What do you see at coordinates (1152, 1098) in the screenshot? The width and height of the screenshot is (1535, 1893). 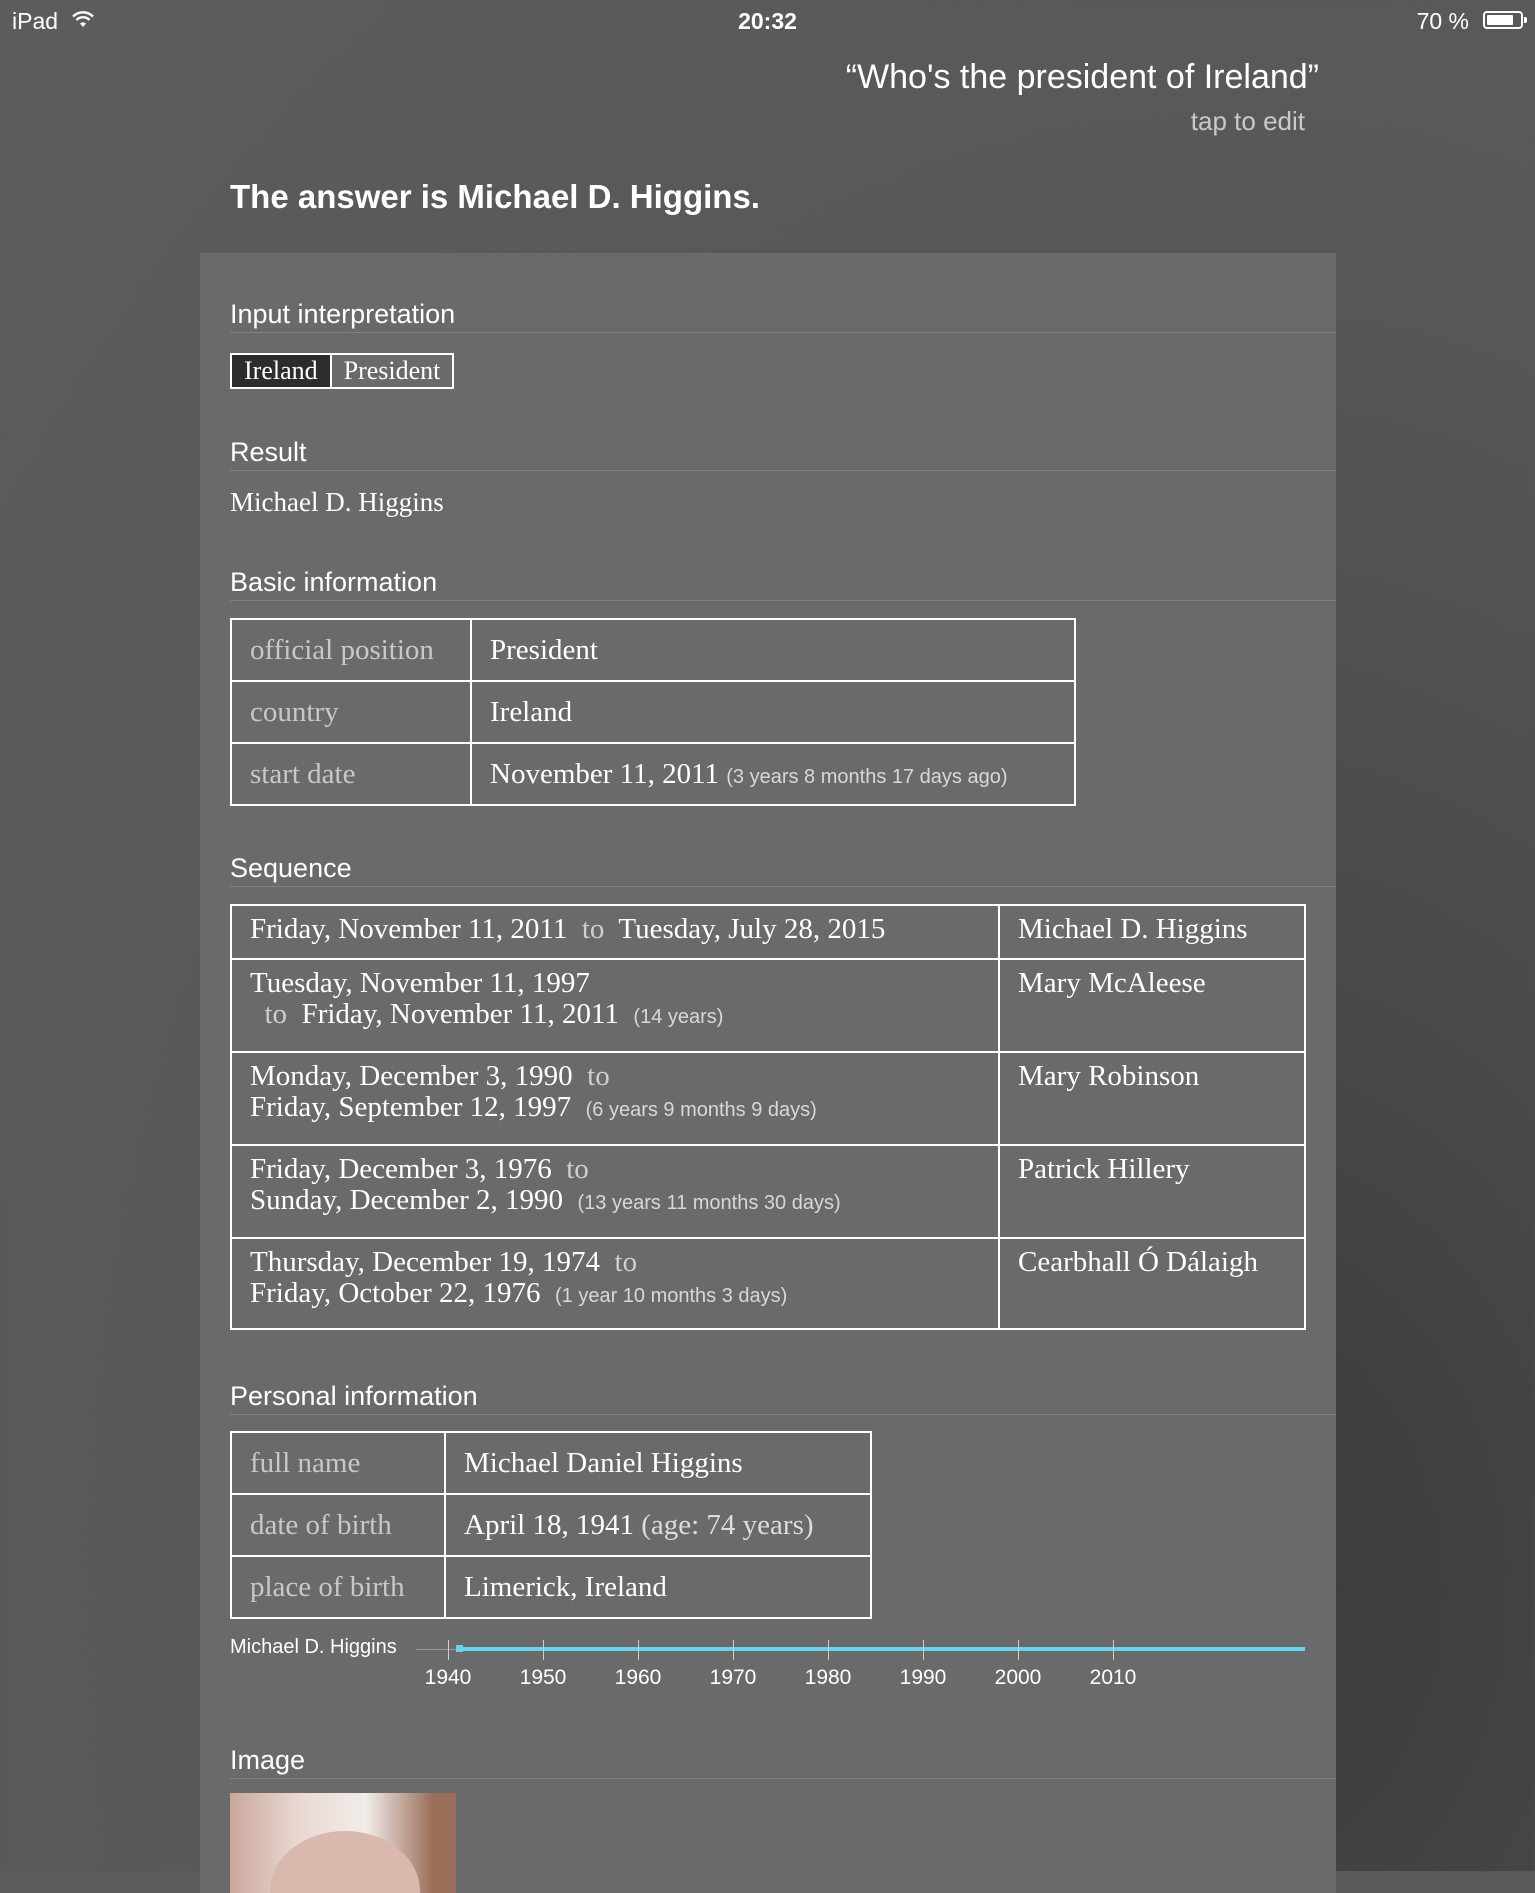 I see `president-name: Mary Robinson` at bounding box center [1152, 1098].